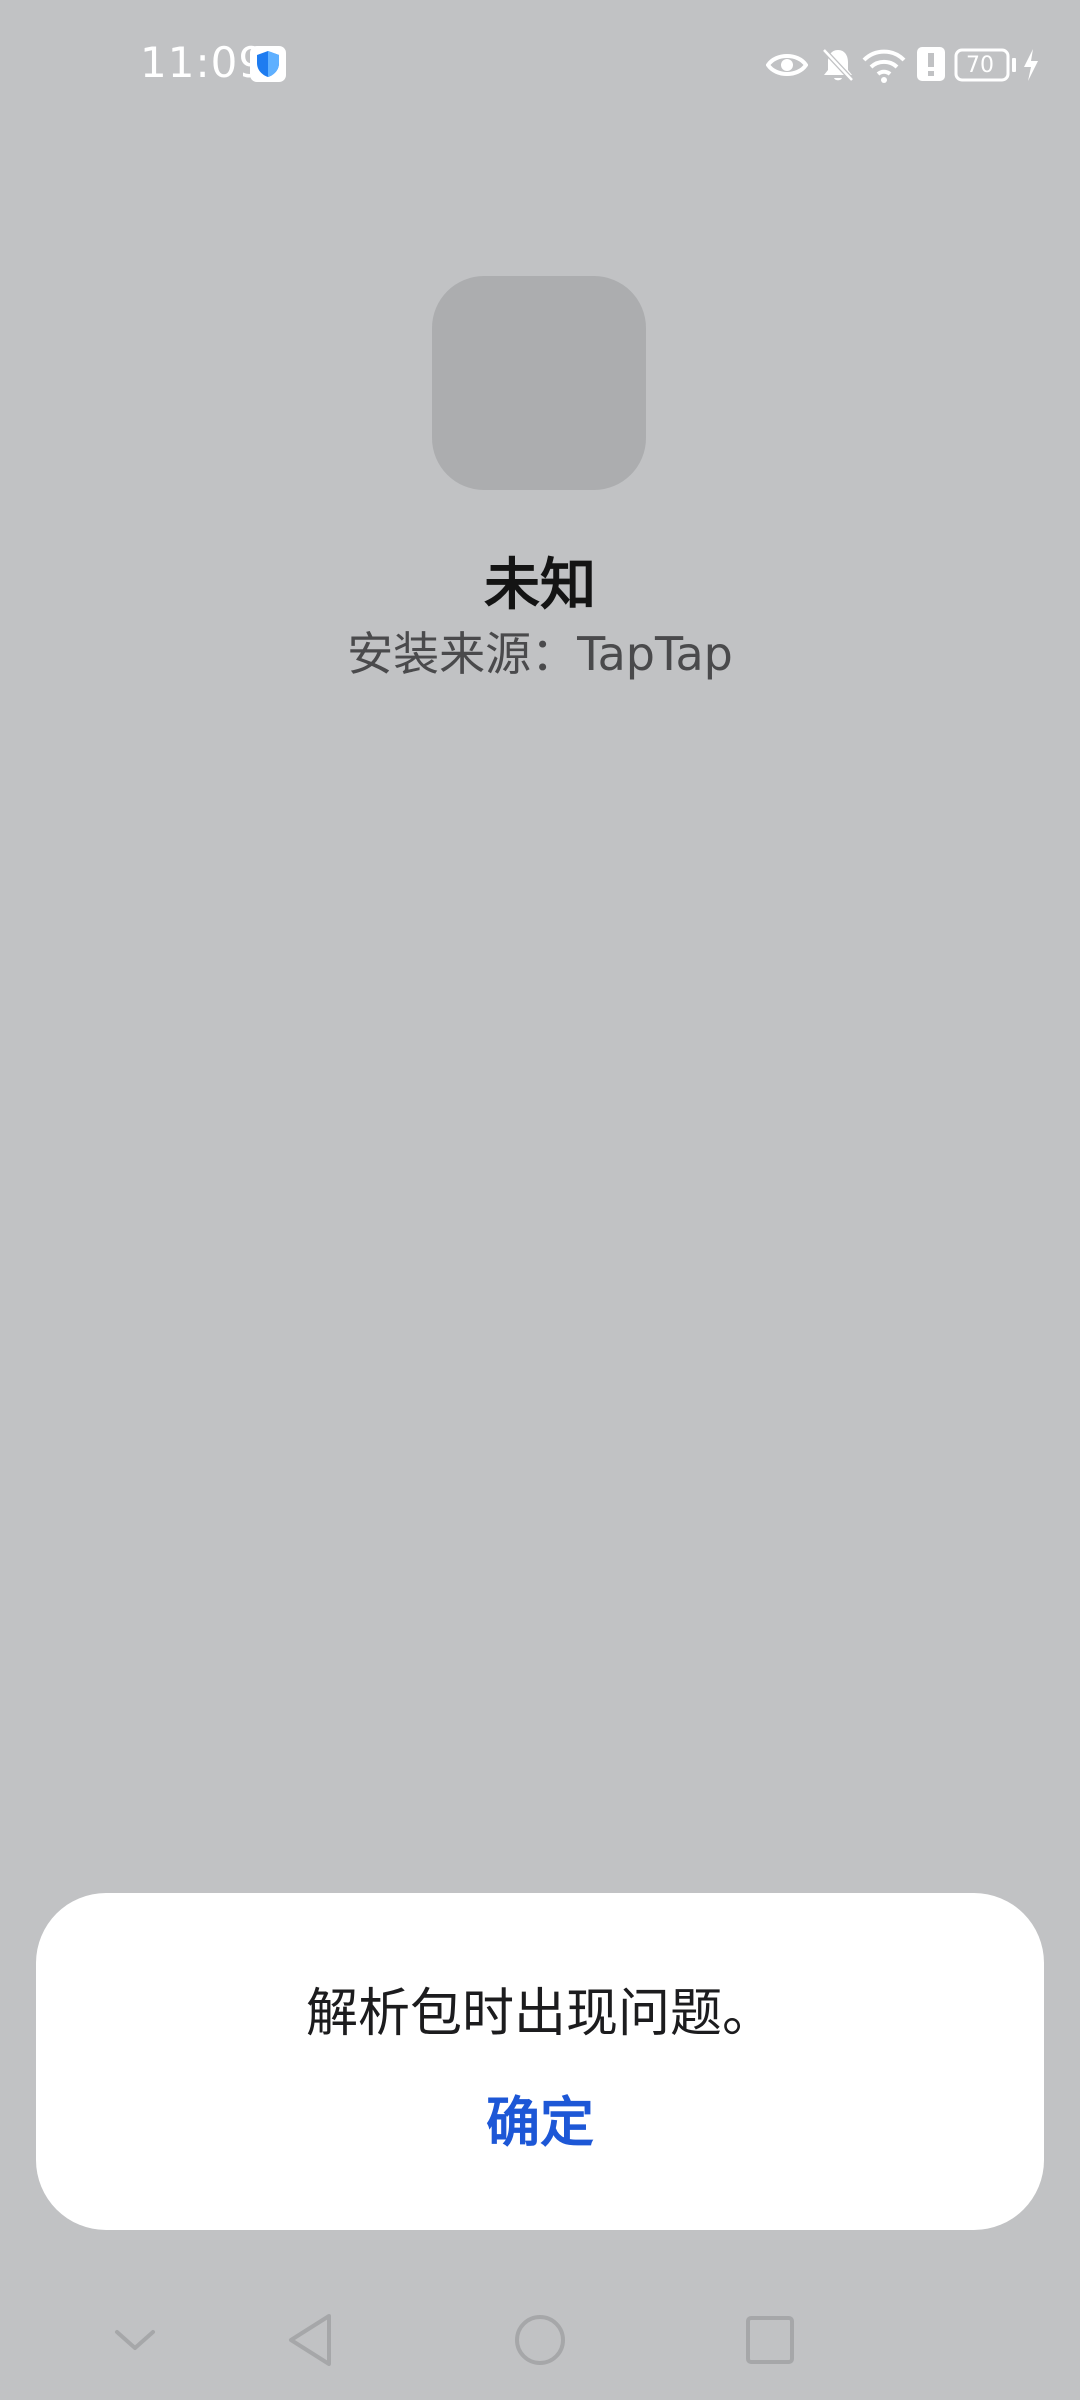 This screenshot has width=1080, height=2400. I want to click on error-dialog: 解析包时出现问题。 确定, so click(540, 2061).